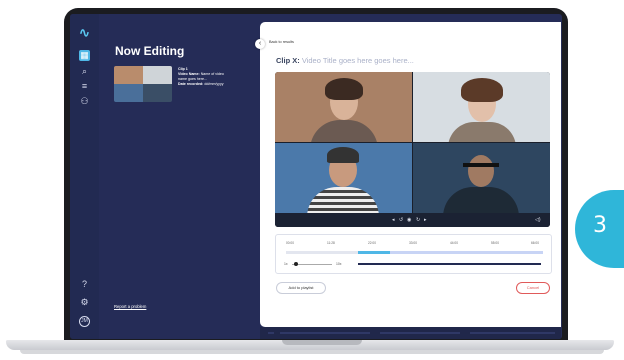  What do you see at coordinates (84, 101) in the screenshot?
I see `users-icon: ⚇` at bounding box center [84, 101].